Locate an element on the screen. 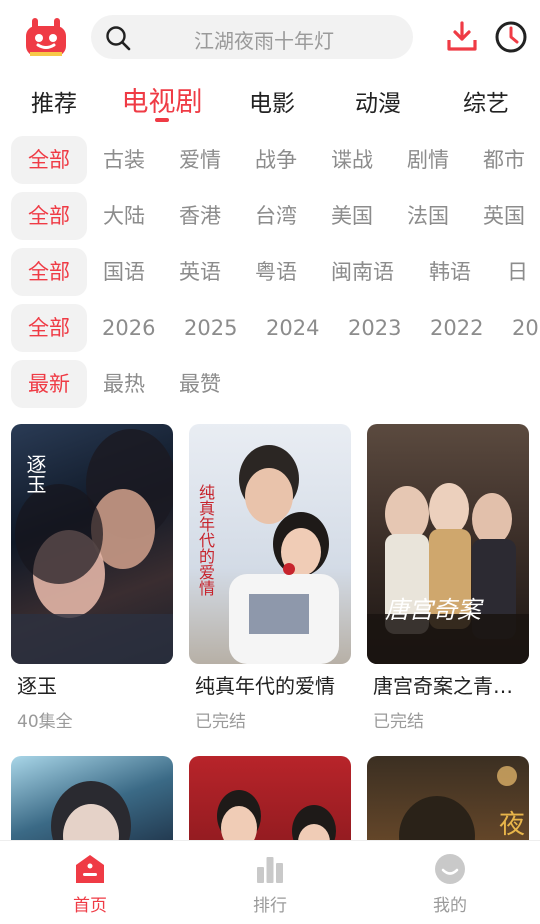  filter-chip: 2023 is located at coordinates (374, 328).